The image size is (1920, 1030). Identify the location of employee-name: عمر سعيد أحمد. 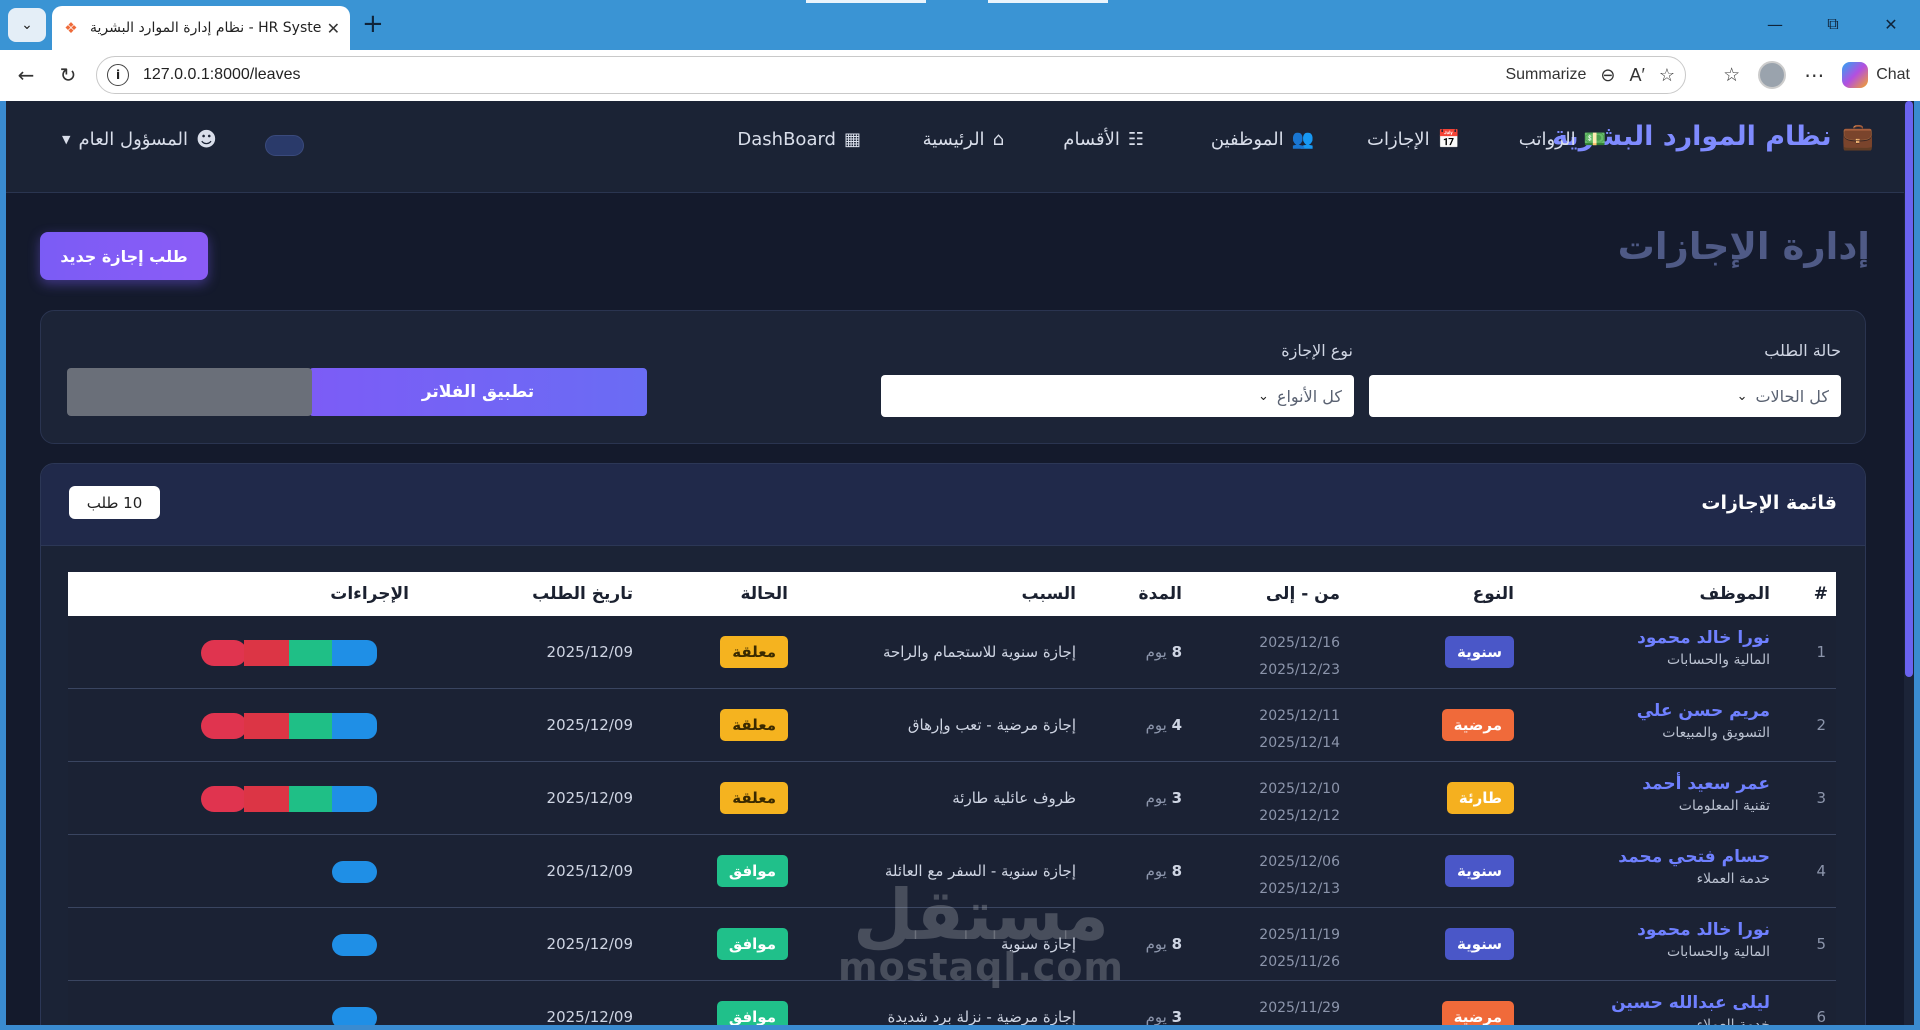
(1706, 784).